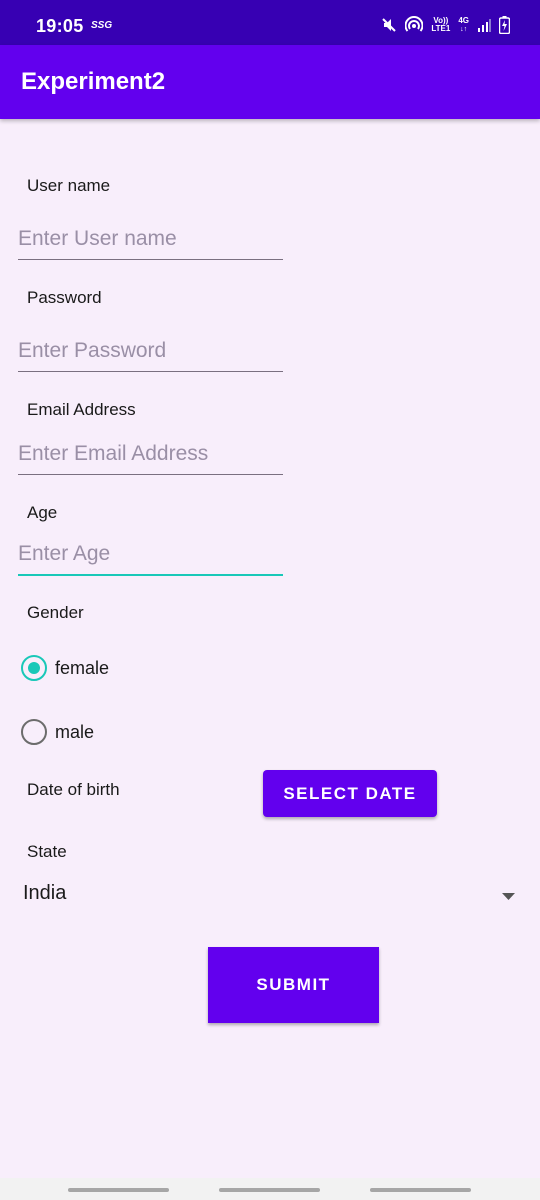  What do you see at coordinates (270, 22) in the screenshot?
I see `status-bar: 19:05 SSG Vo)) LTE1 4G ↓↑` at bounding box center [270, 22].